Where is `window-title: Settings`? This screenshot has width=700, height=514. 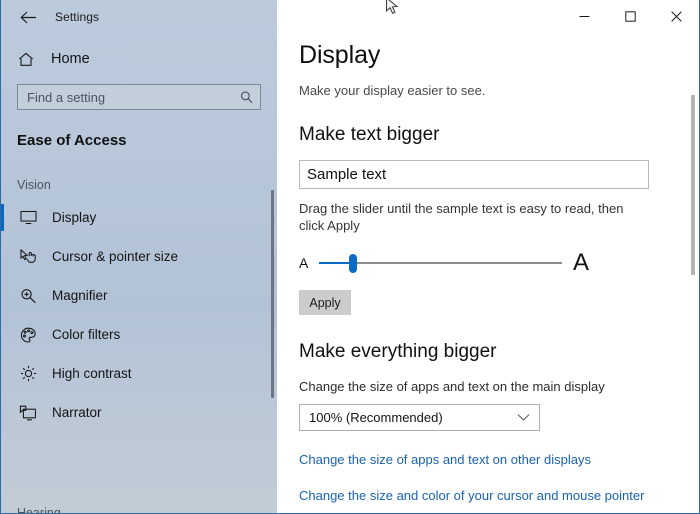
window-title: Settings is located at coordinates (77, 17).